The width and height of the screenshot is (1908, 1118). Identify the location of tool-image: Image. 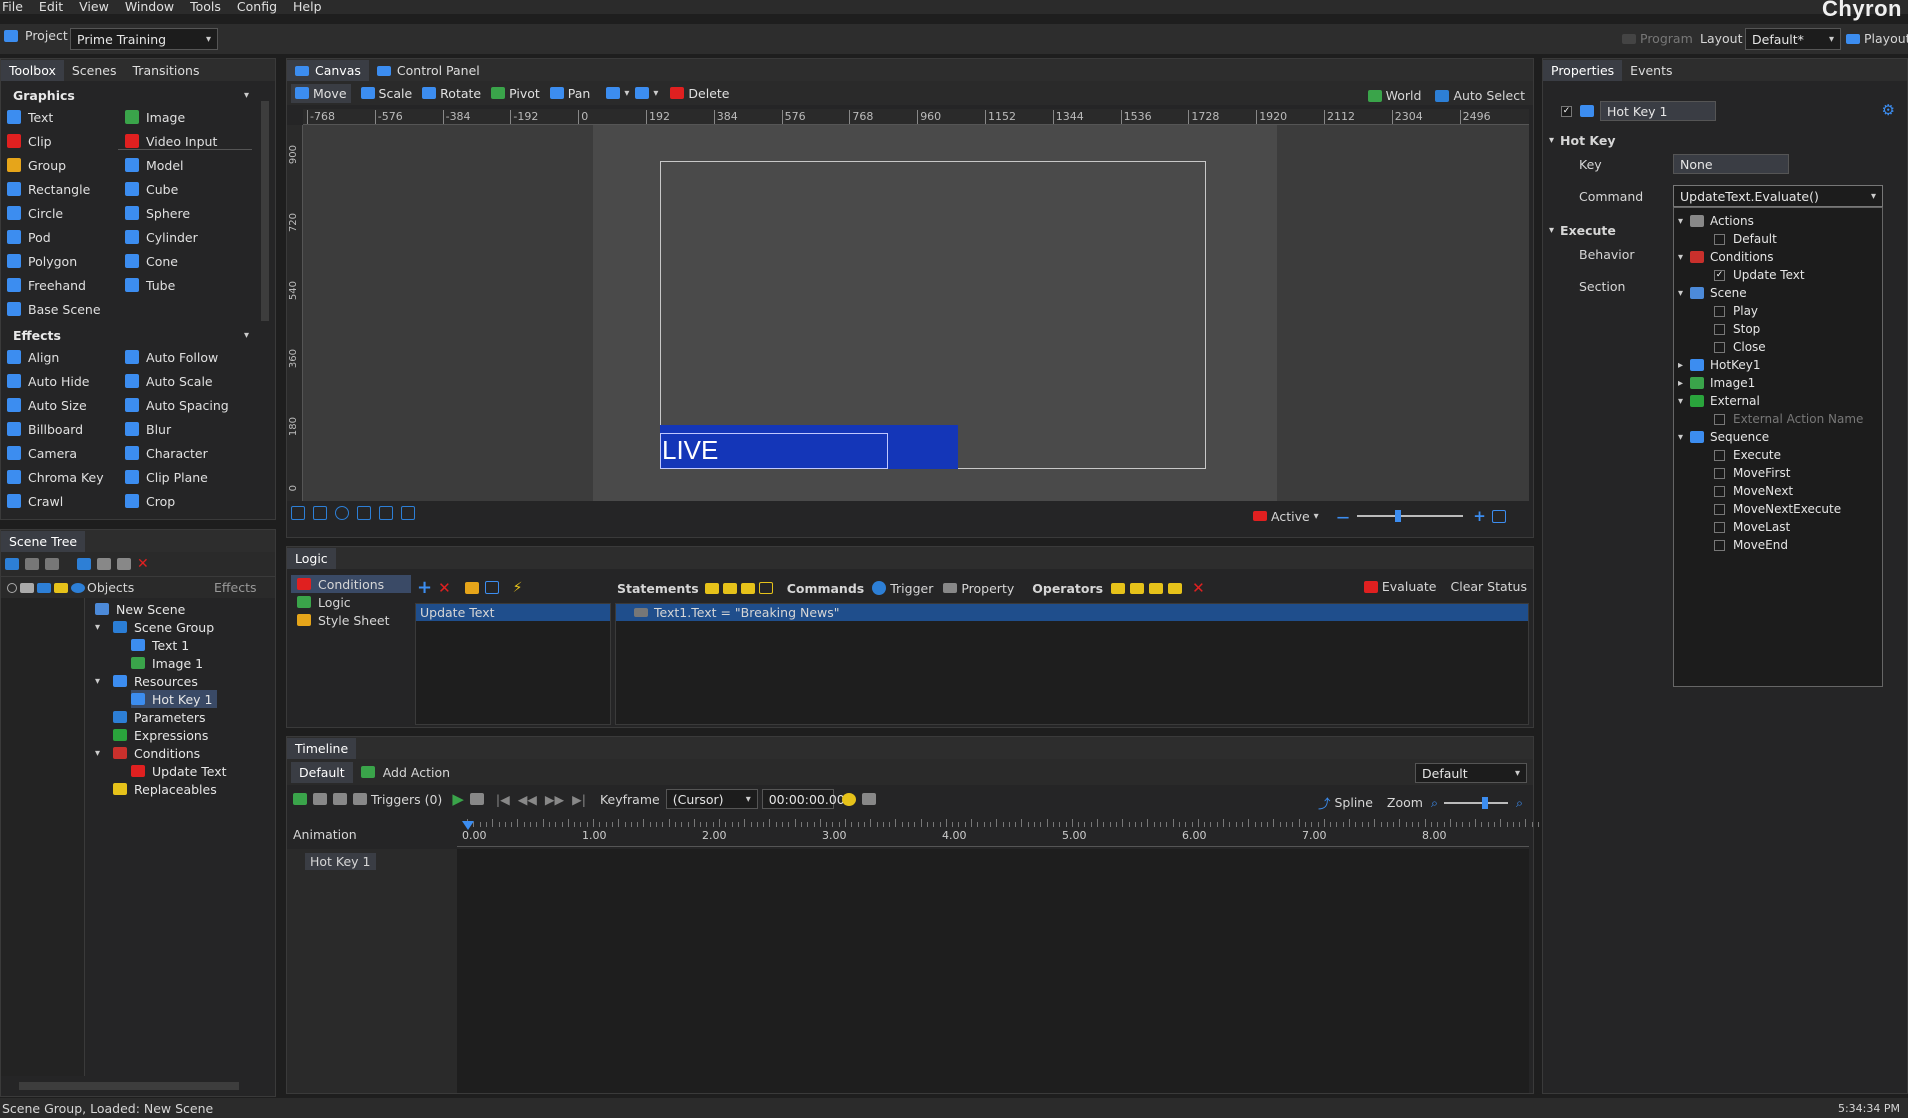
(155, 117).